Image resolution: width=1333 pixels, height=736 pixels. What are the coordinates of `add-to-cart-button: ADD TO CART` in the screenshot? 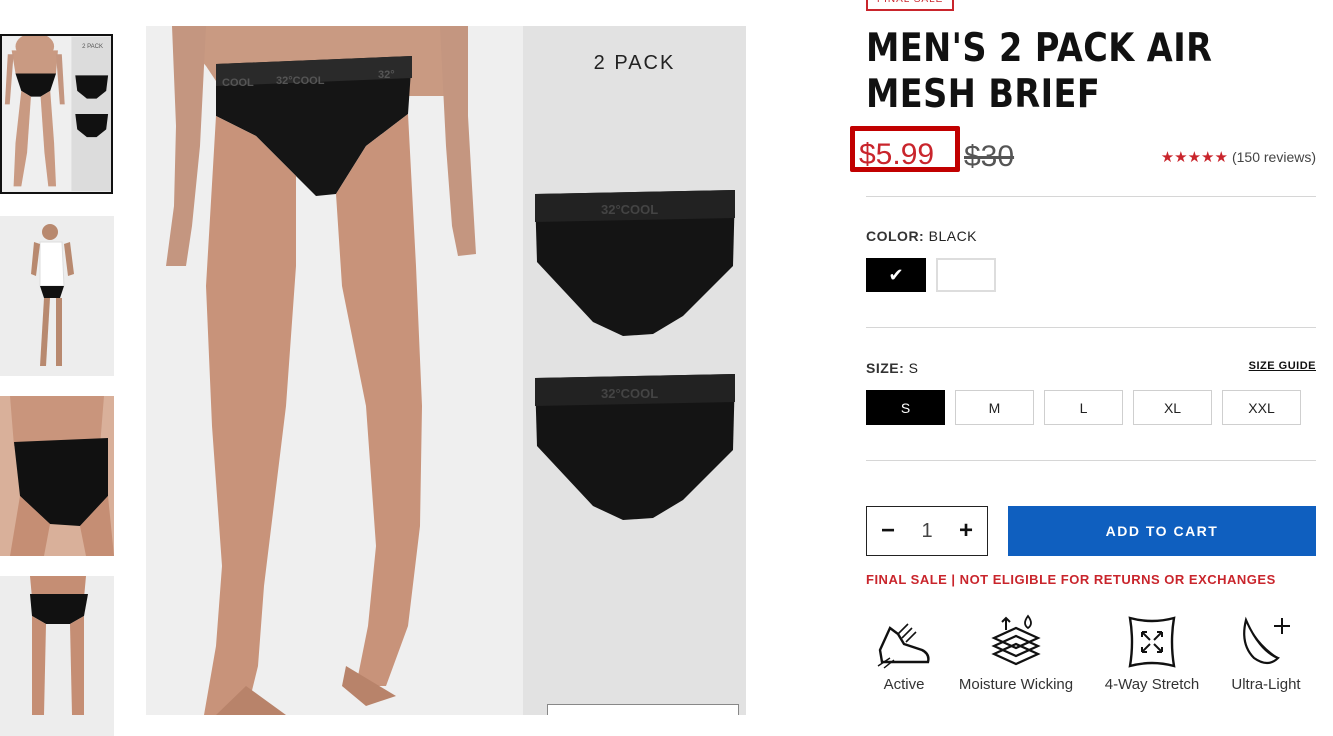 It's located at (1162, 531).